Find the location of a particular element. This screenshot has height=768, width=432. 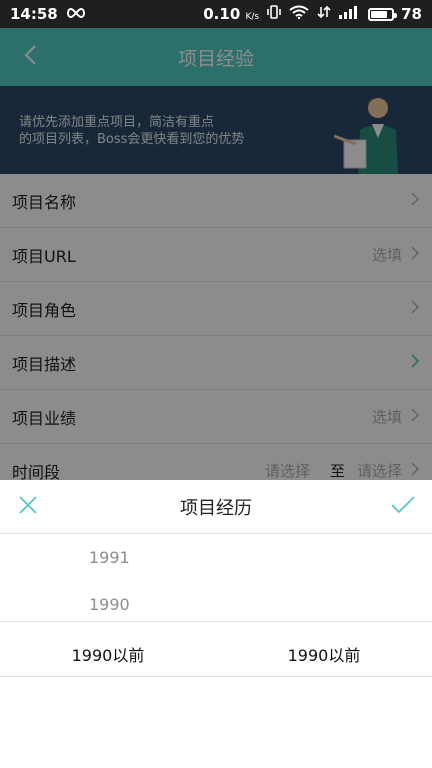

picker-option: 1990 is located at coordinates (108, 604).